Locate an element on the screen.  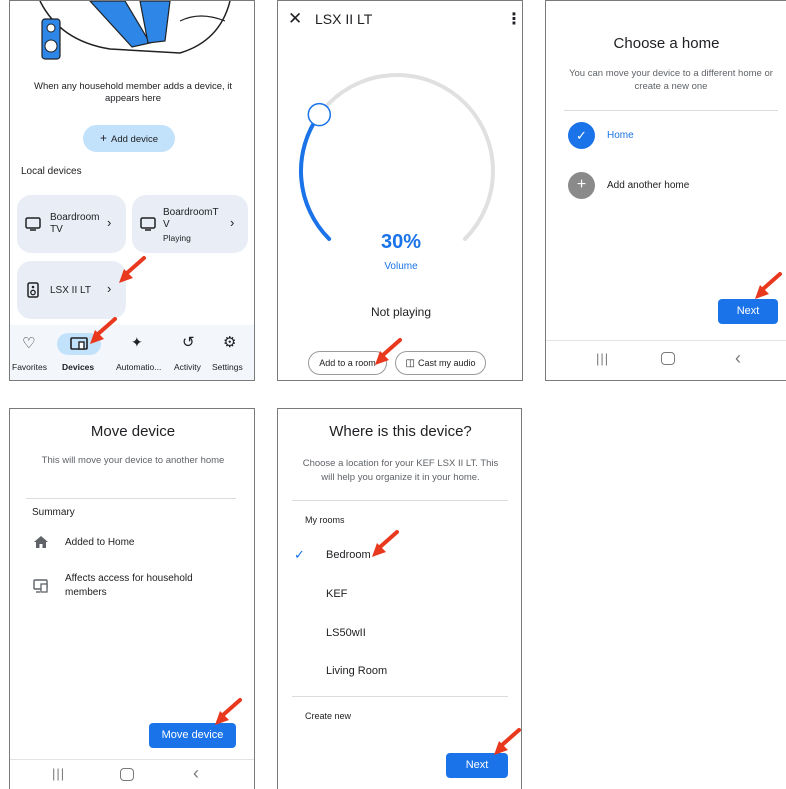
my-rooms-heading: My rooms is located at coordinates (325, 520).